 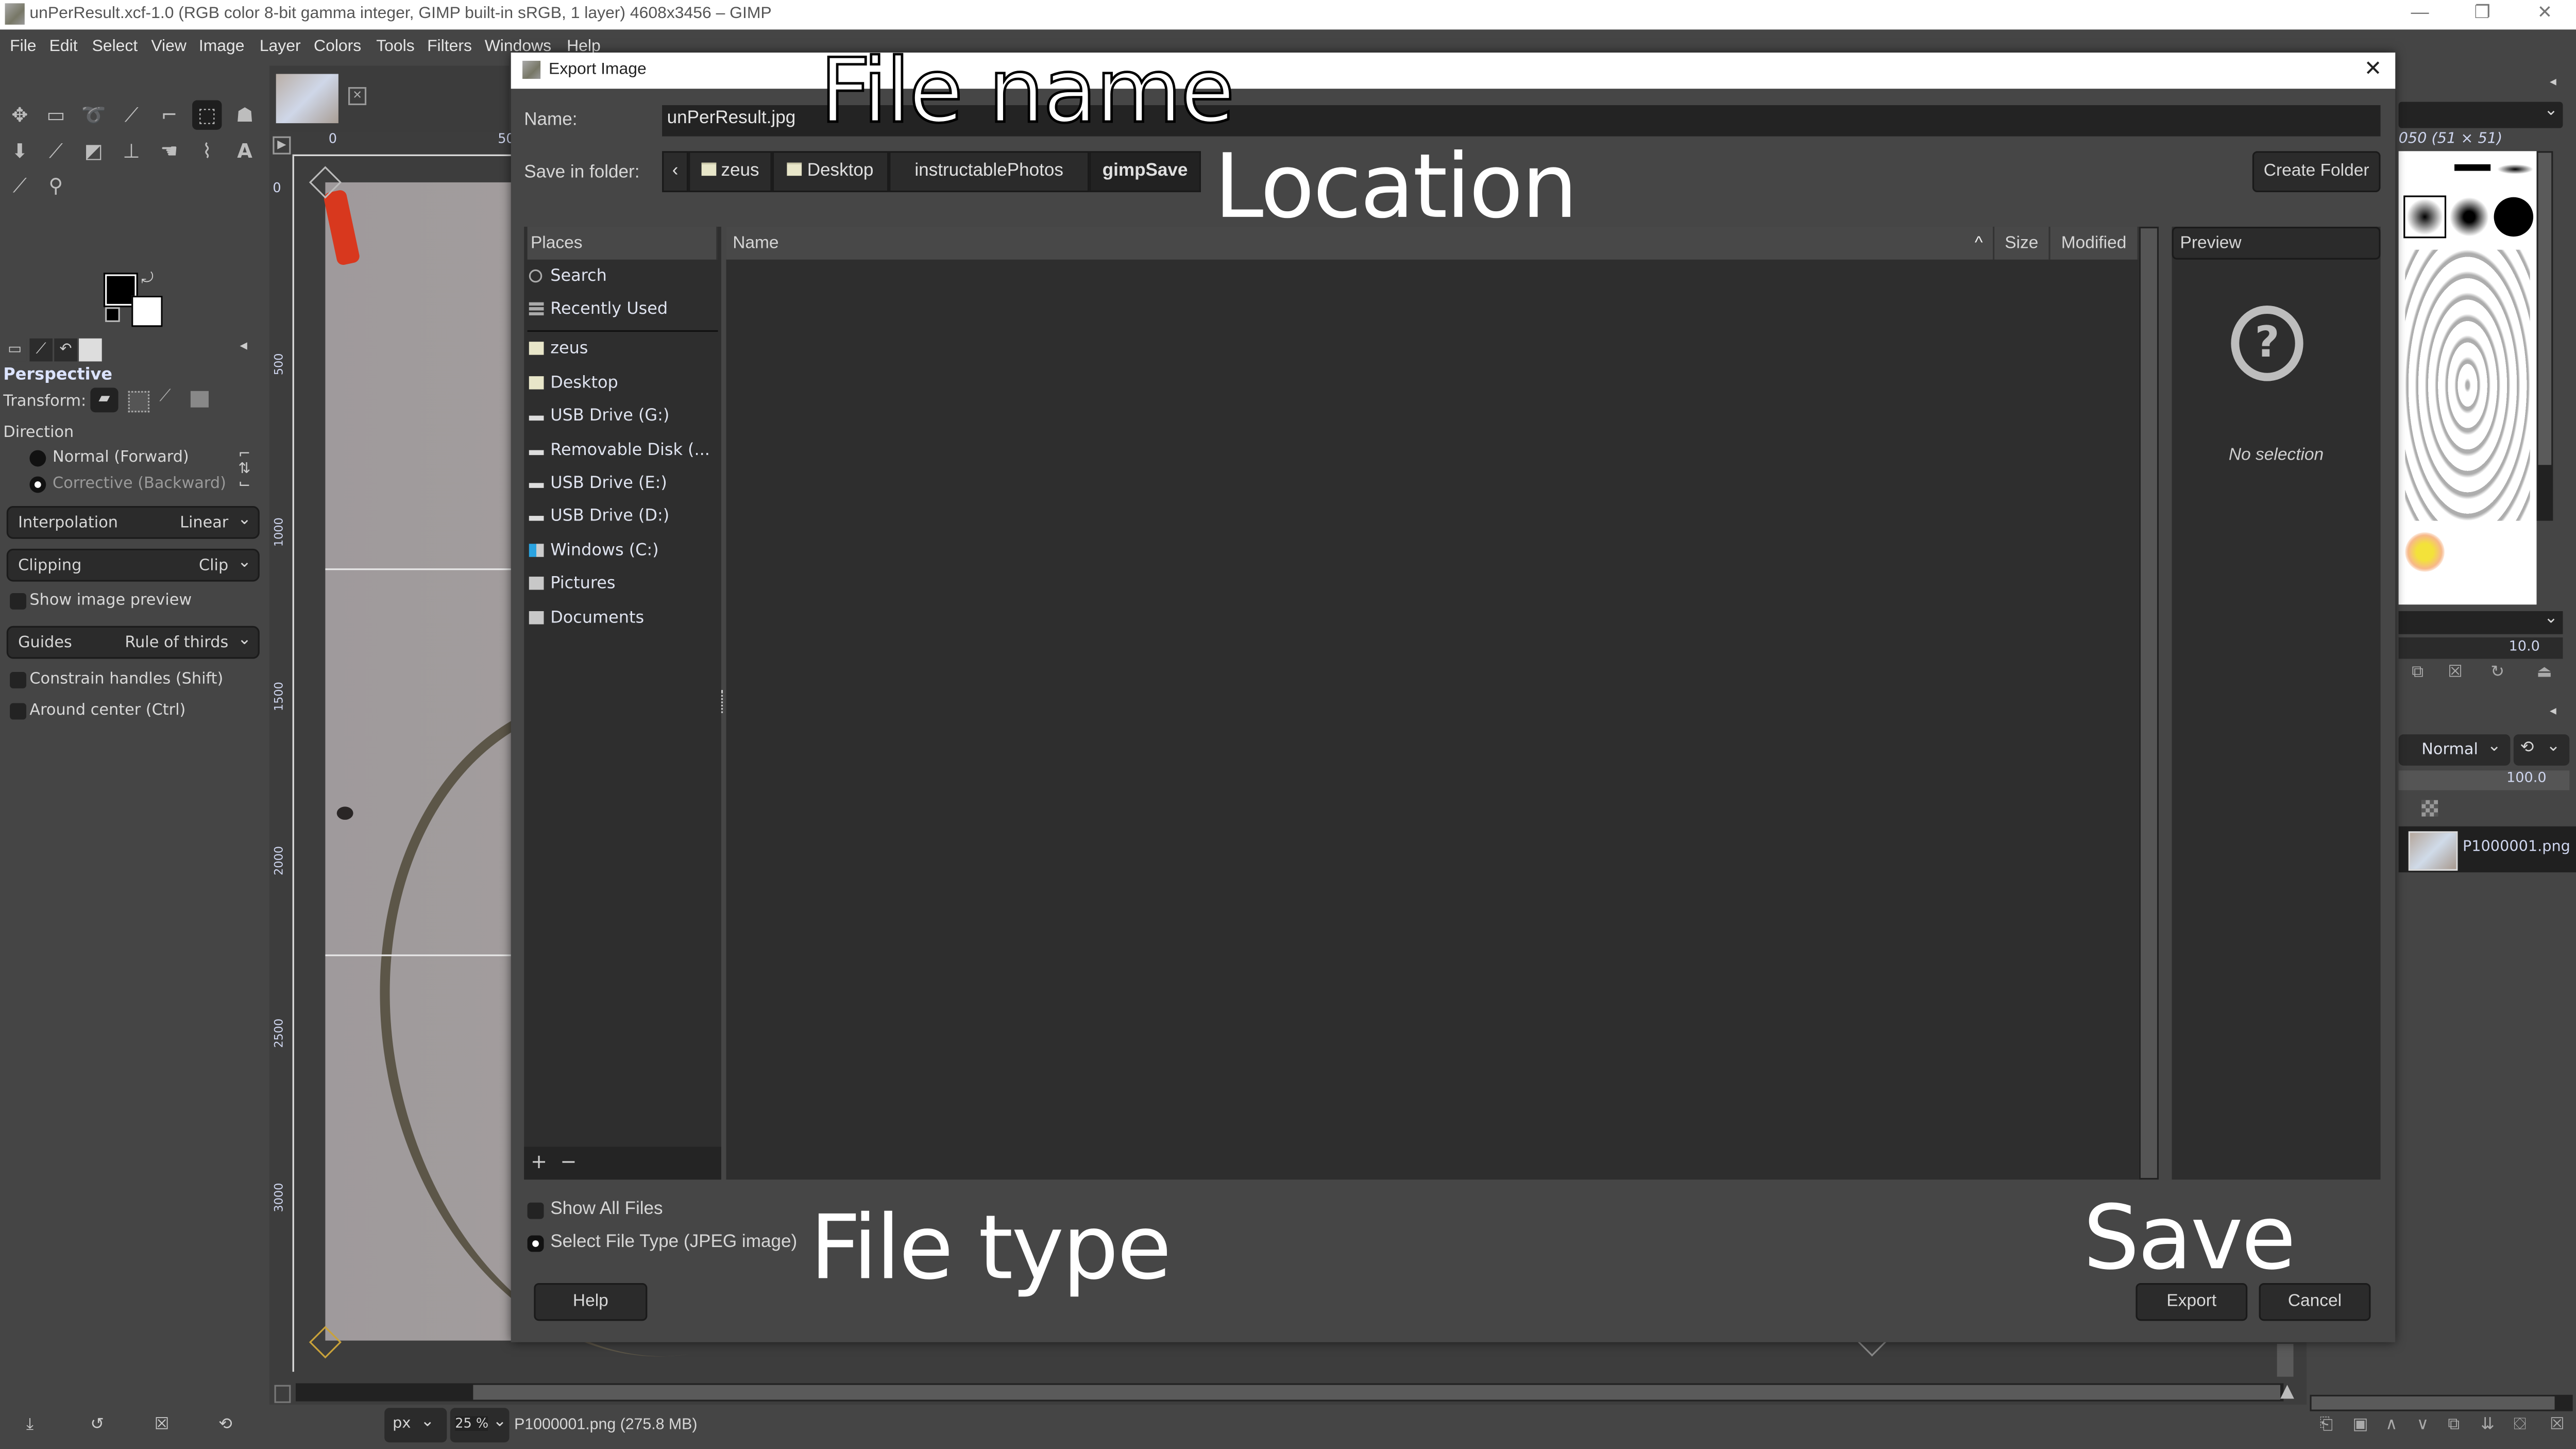 I want to click on place-recently-used: Recently Used, so click(x=622, y=310).